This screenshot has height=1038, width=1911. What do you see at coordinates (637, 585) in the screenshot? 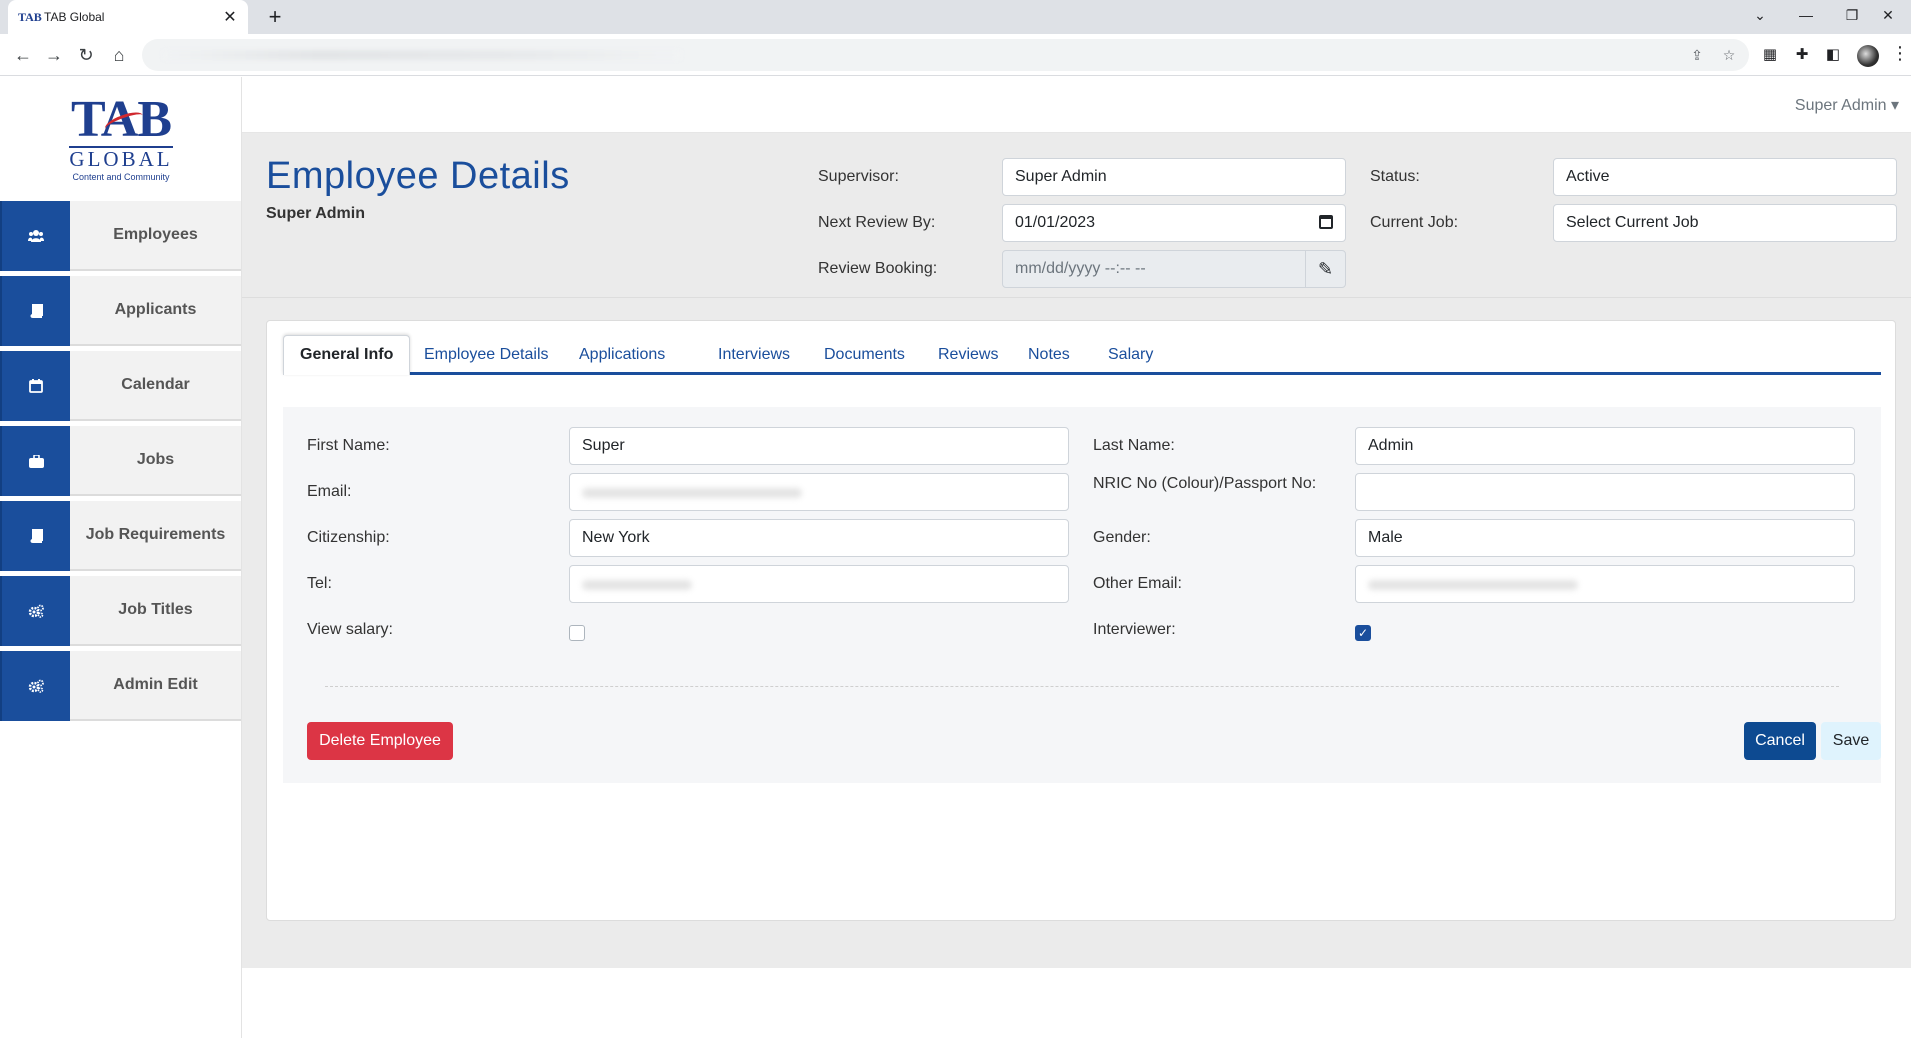
I see `tel-value-redacted` at bounding box center [637, 585].